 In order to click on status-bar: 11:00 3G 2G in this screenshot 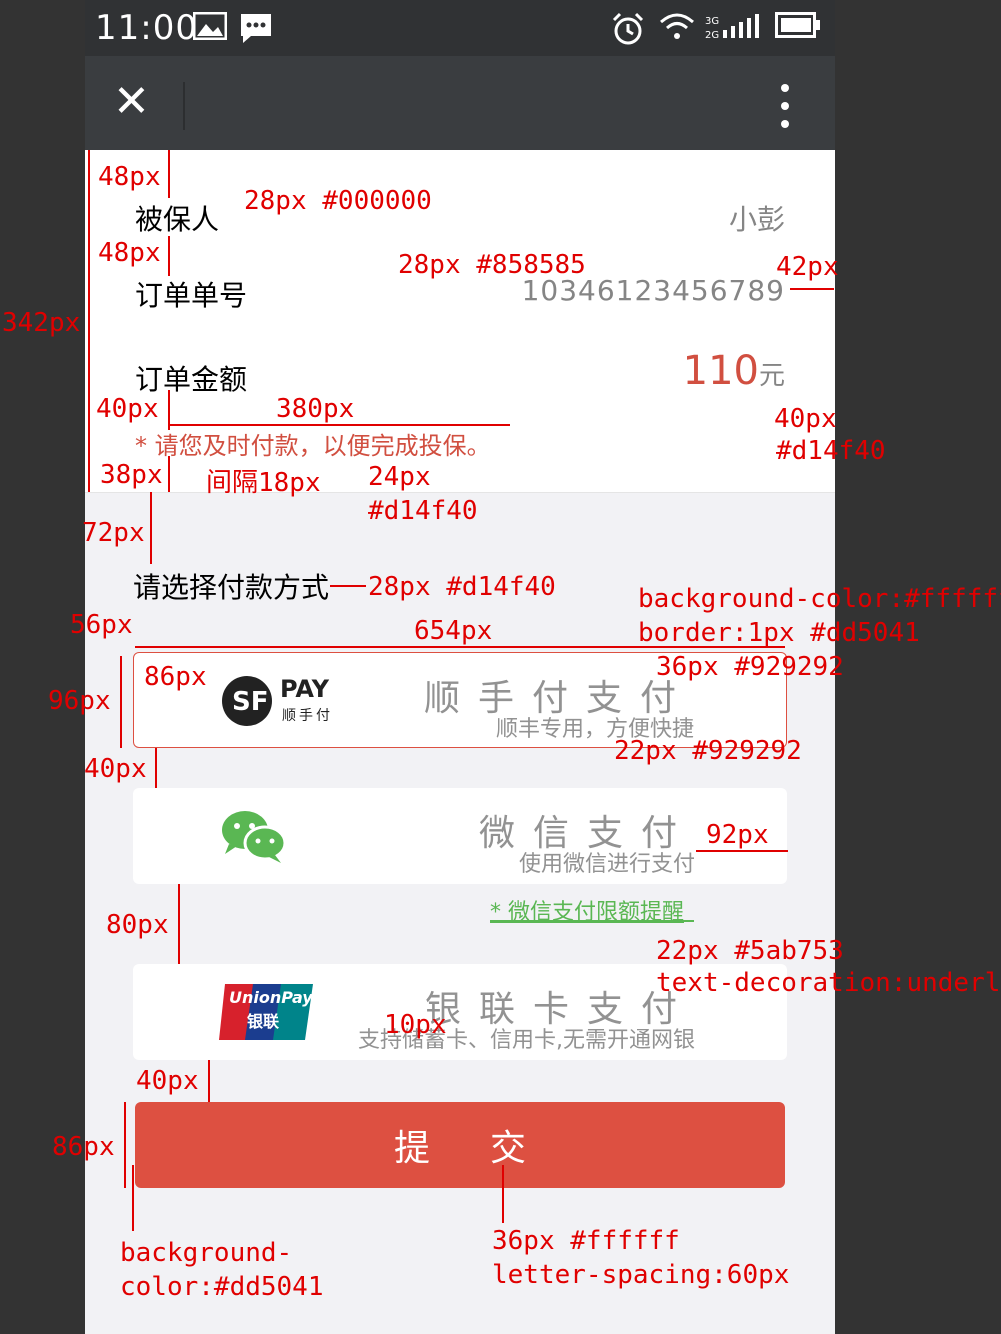, I will do `click(460, 28)`.